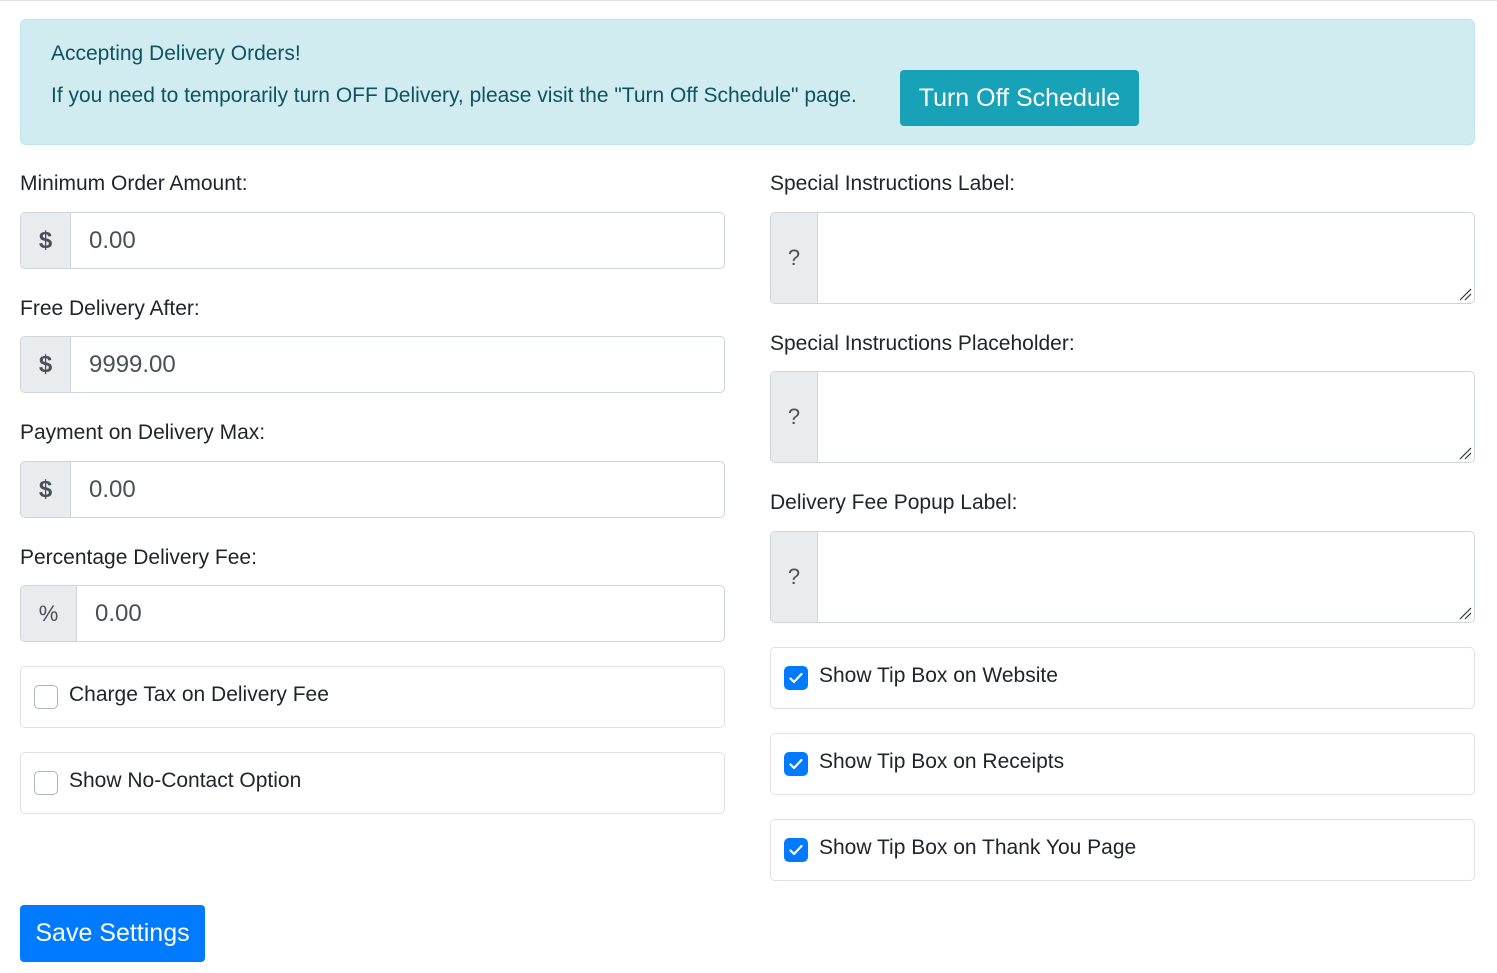 The height and width of the screenshot is (973, 1497). I want to click on charge-tax-label: Charge Tax on Delivery Fee, so click(199, 694).